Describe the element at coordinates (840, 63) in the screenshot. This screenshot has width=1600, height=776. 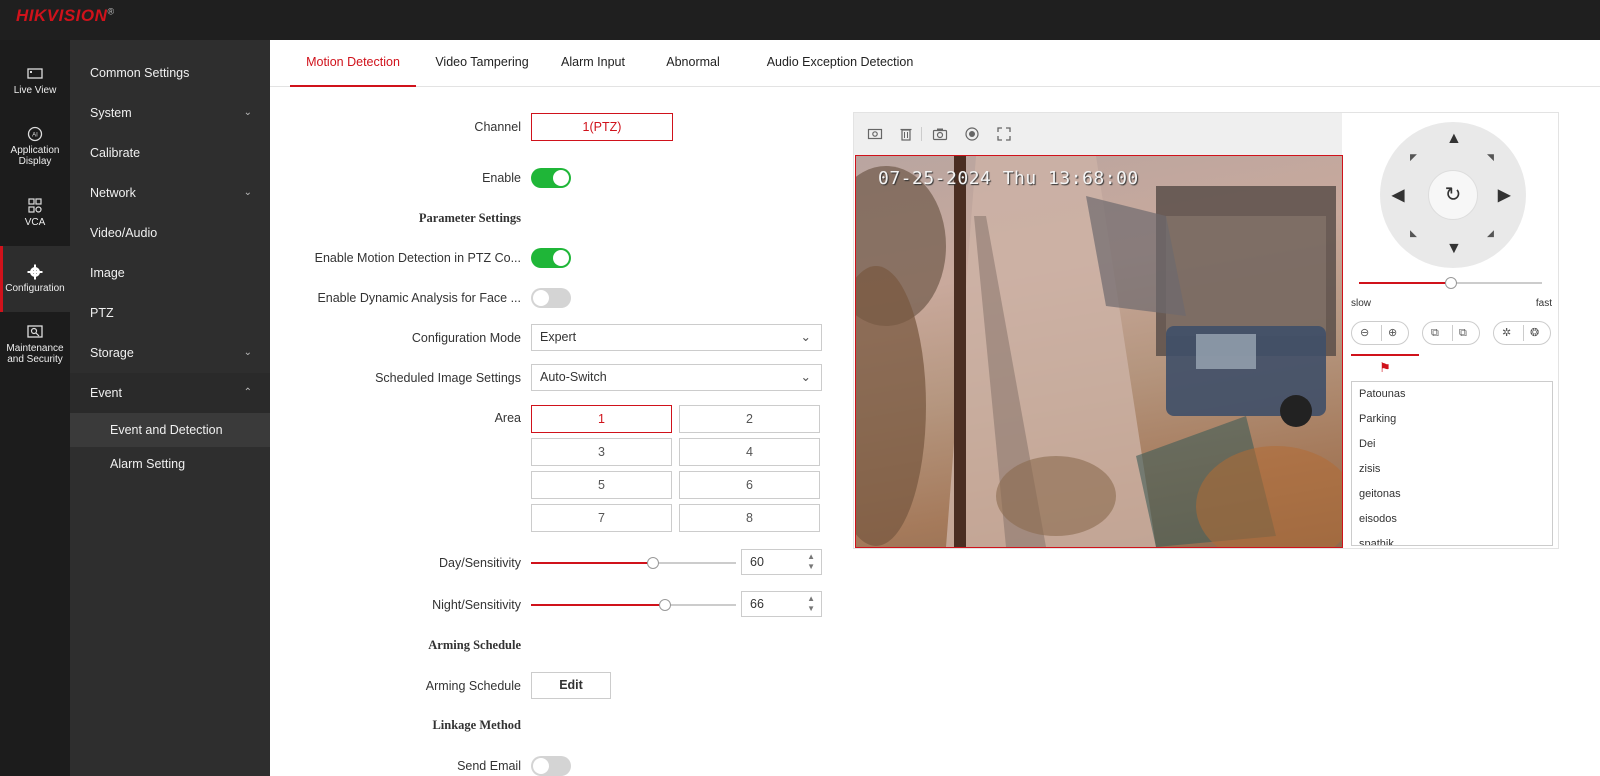
I see `tab-audio-exception: Audio Exception Detection` at that location.